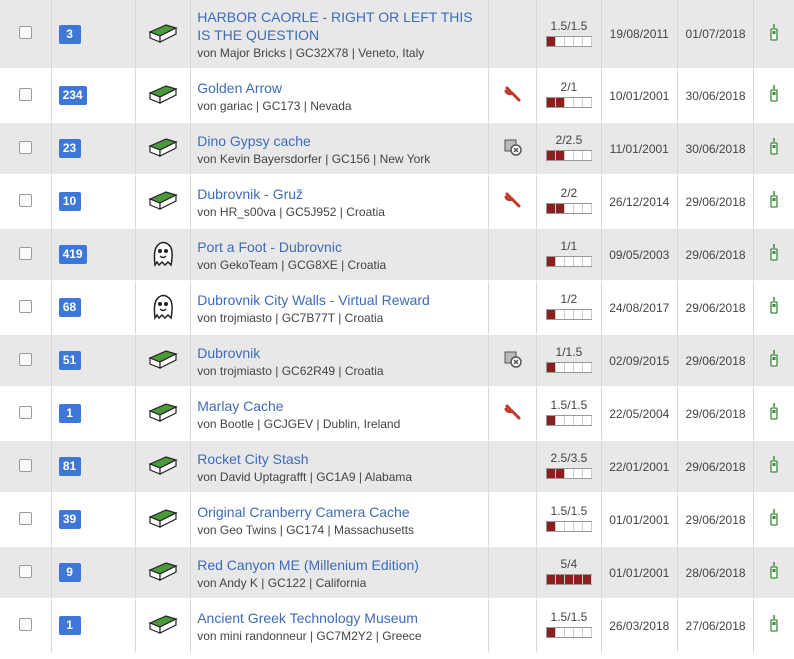 The image size is (794, 659). Describe the element at coordinates (639, 95) in the screenshot. I see `placed-date: 10/01/2001` at that location.